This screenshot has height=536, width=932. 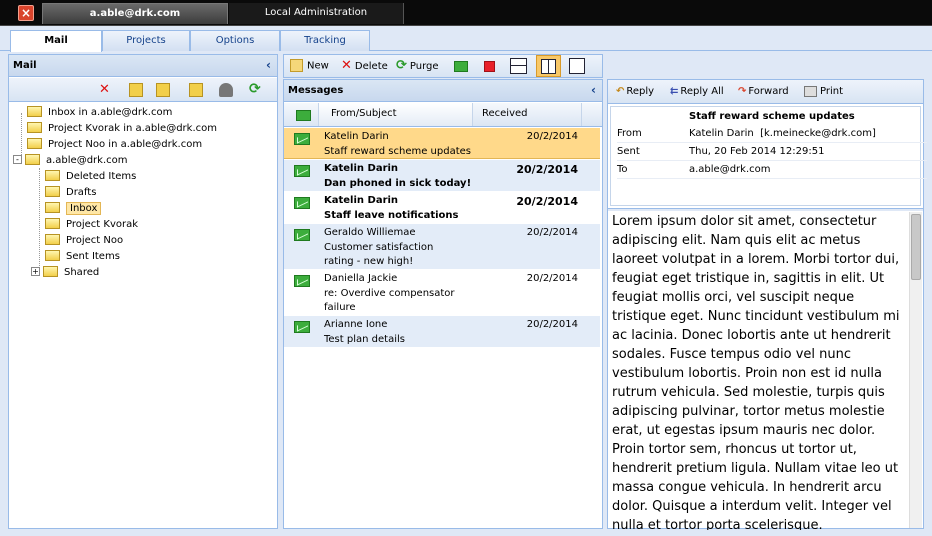 I want to click on message-unread-icon, so click(x=302, y=203).